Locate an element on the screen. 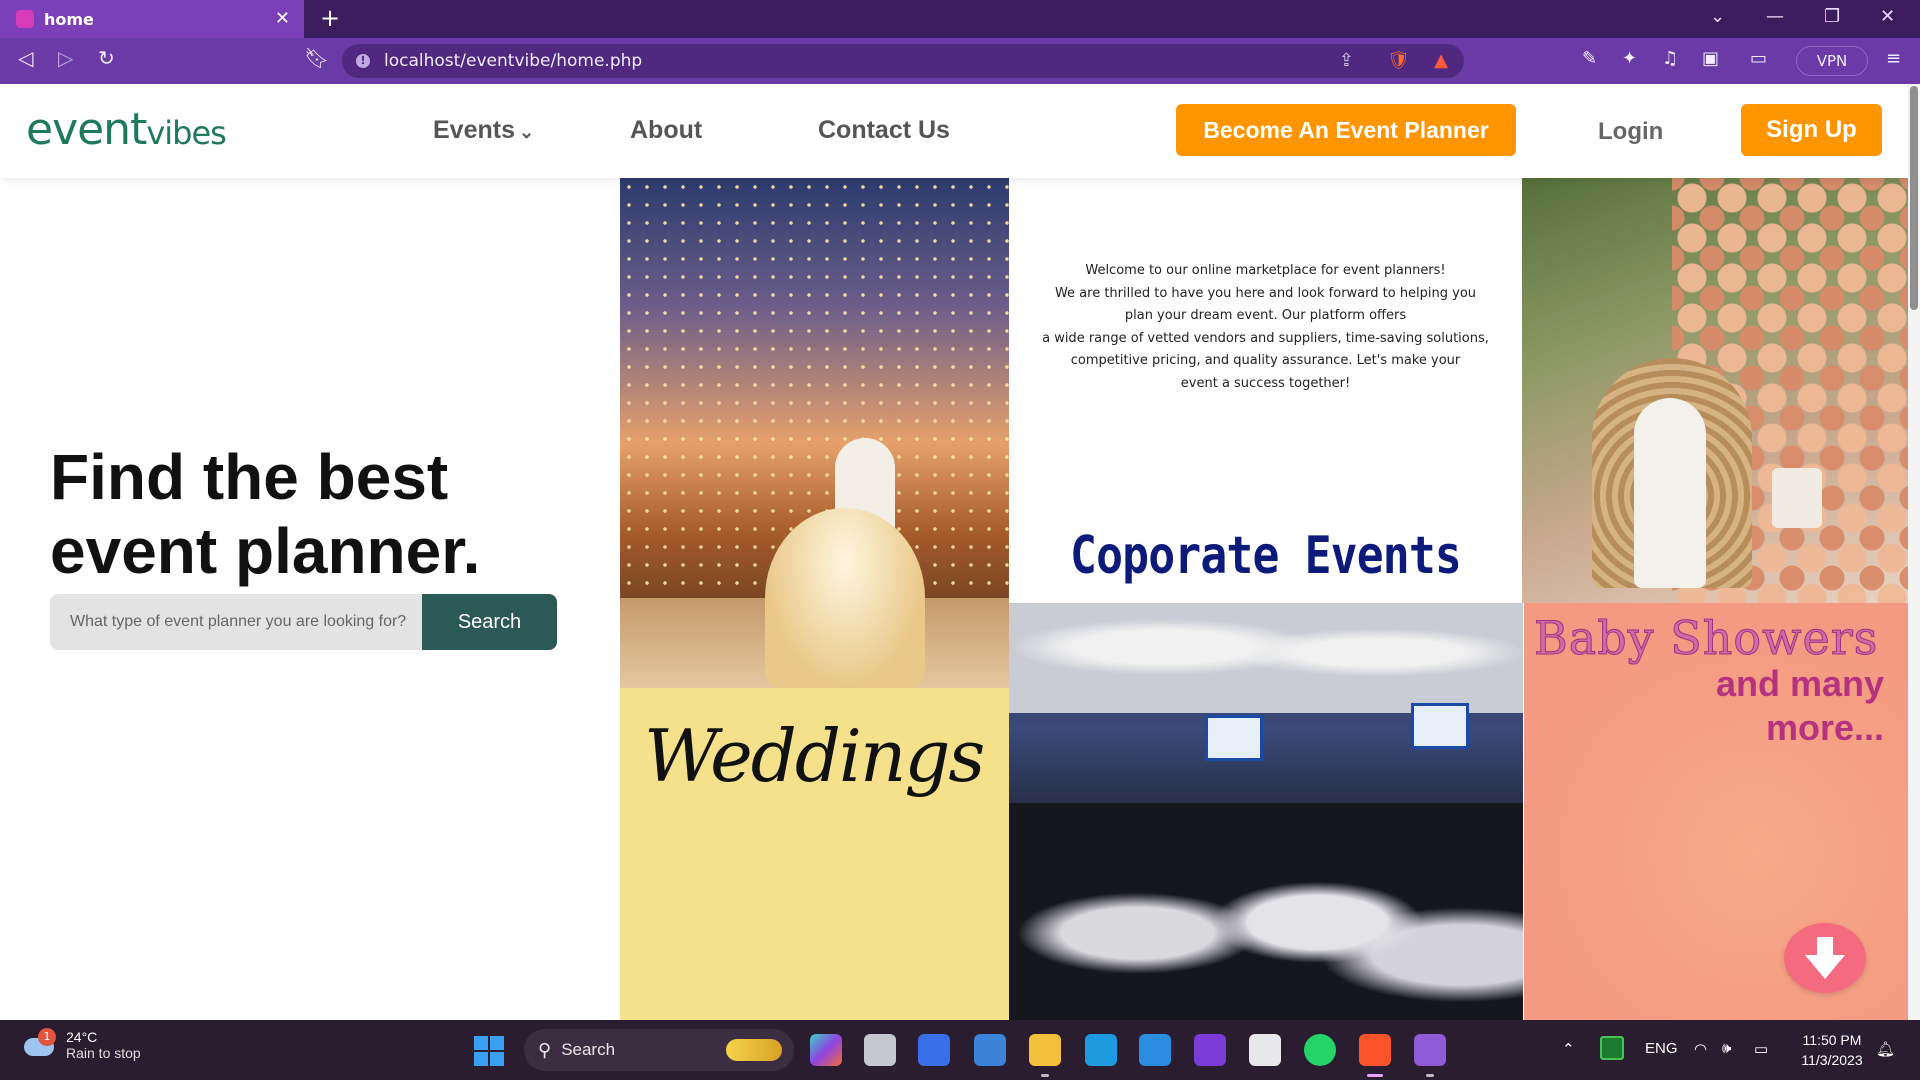 The image size is (1920, 1080). weather-widget: 1 24°C Rain to stop is located at coordinates (81, 1045).